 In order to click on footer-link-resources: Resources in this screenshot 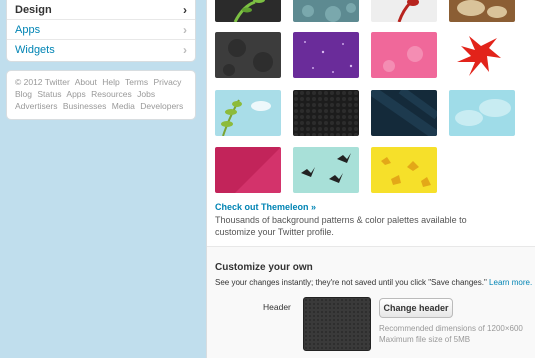, I will do `click(111, 94)`.